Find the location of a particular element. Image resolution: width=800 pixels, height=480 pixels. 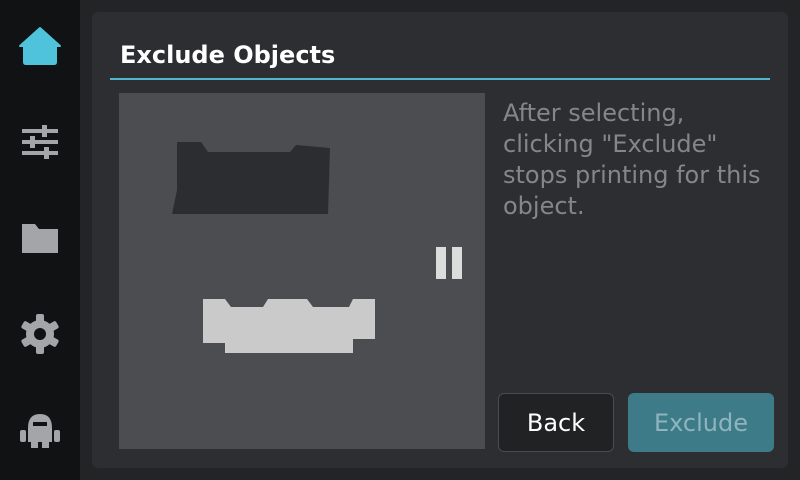

nav-tune is located at coordinates (40, 144).